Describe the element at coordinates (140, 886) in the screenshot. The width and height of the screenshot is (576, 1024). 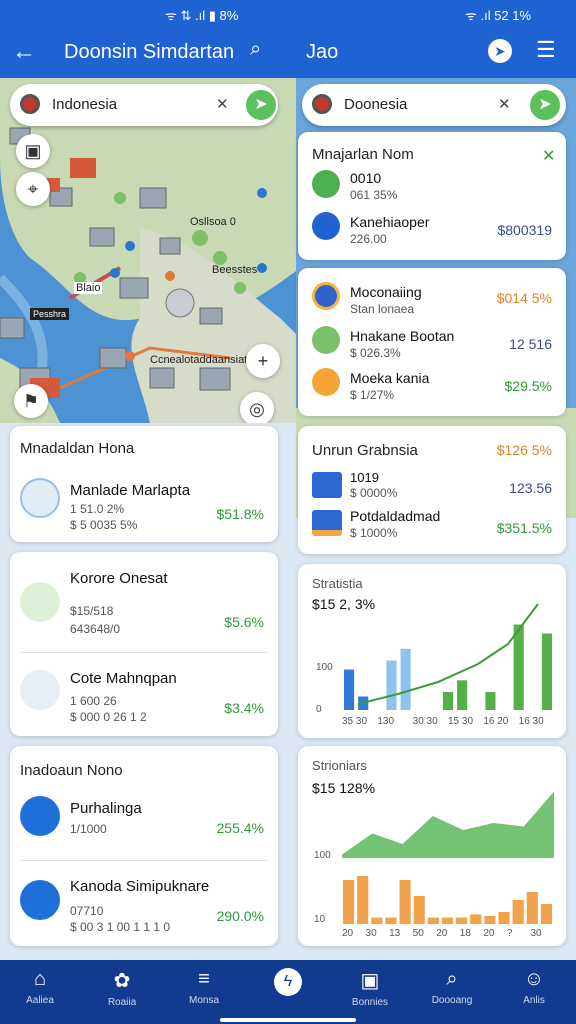
I see `row-name: Kanoda Simipuknare` at that location.